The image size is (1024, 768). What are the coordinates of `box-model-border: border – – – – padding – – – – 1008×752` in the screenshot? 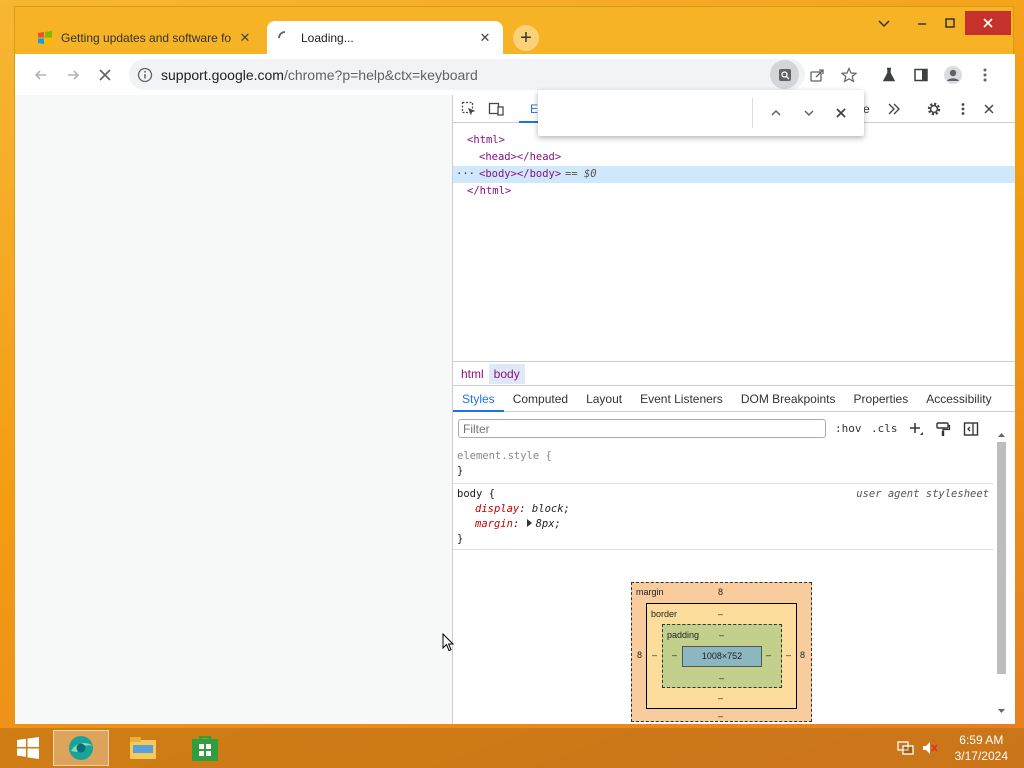 It's located at (721, 656).